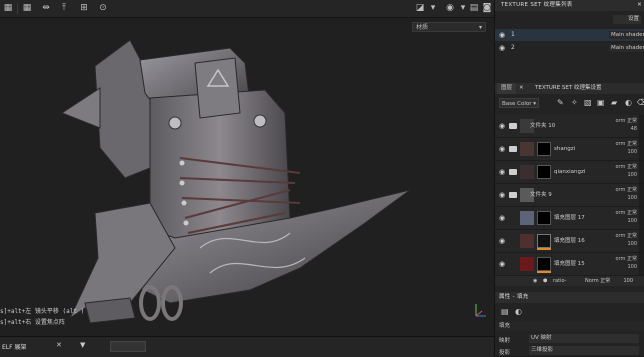 The image size is (644, 357). I want to click on layer-name: qianxiangzi, so click(570, 172).